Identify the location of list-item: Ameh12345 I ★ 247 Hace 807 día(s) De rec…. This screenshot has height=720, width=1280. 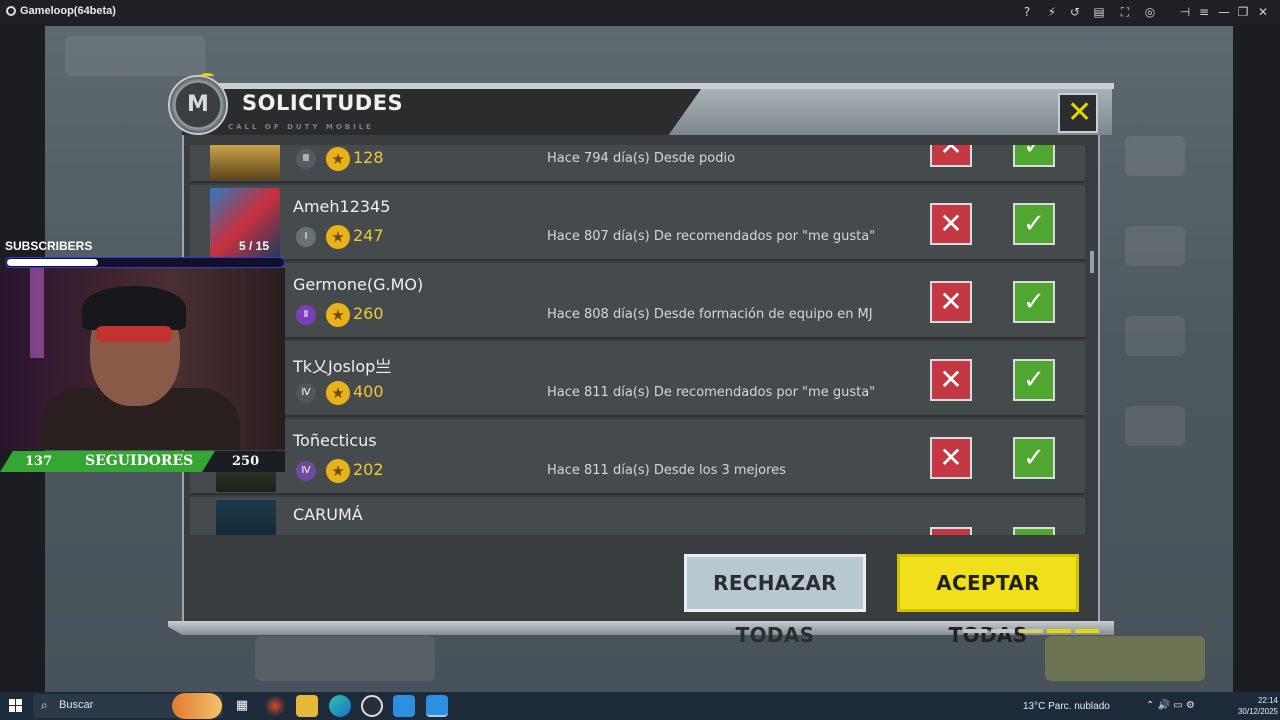
(637, 223).